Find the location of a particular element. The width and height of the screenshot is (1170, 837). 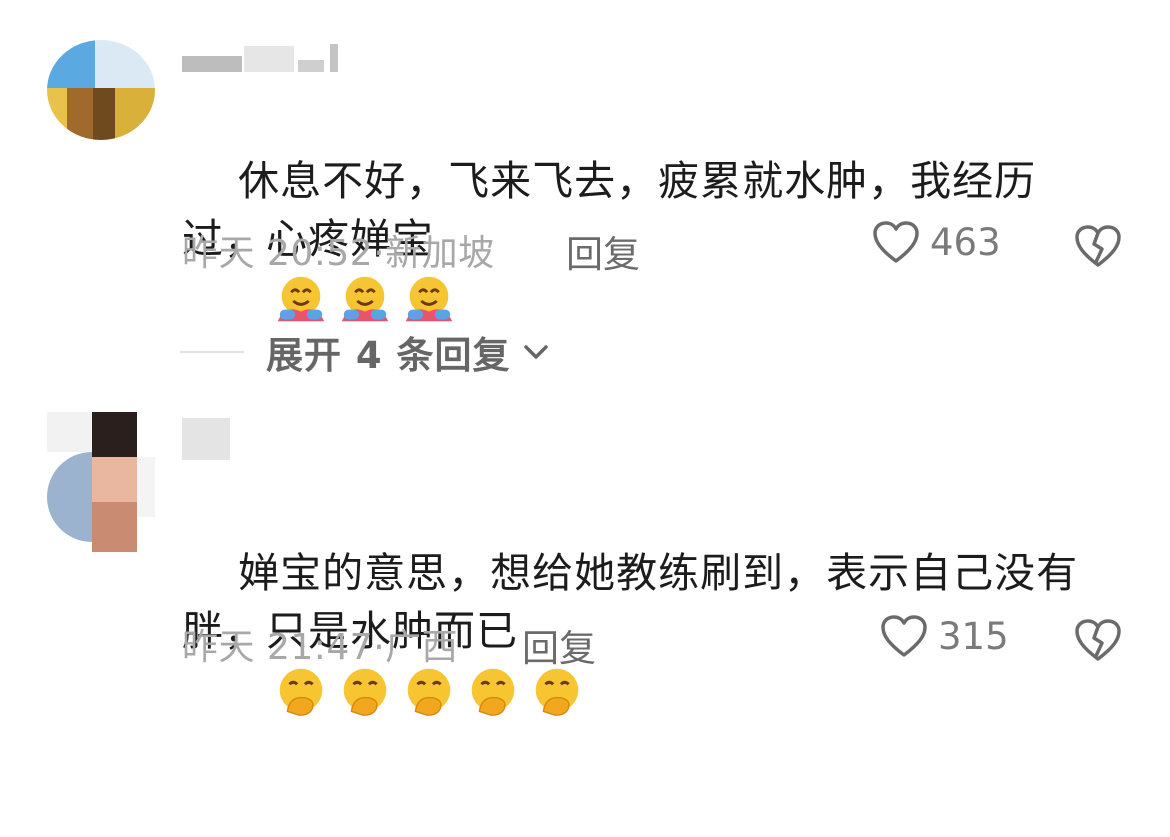

comment-meta: 昨天 21:47·广西 is located at coordinates (320, 647).